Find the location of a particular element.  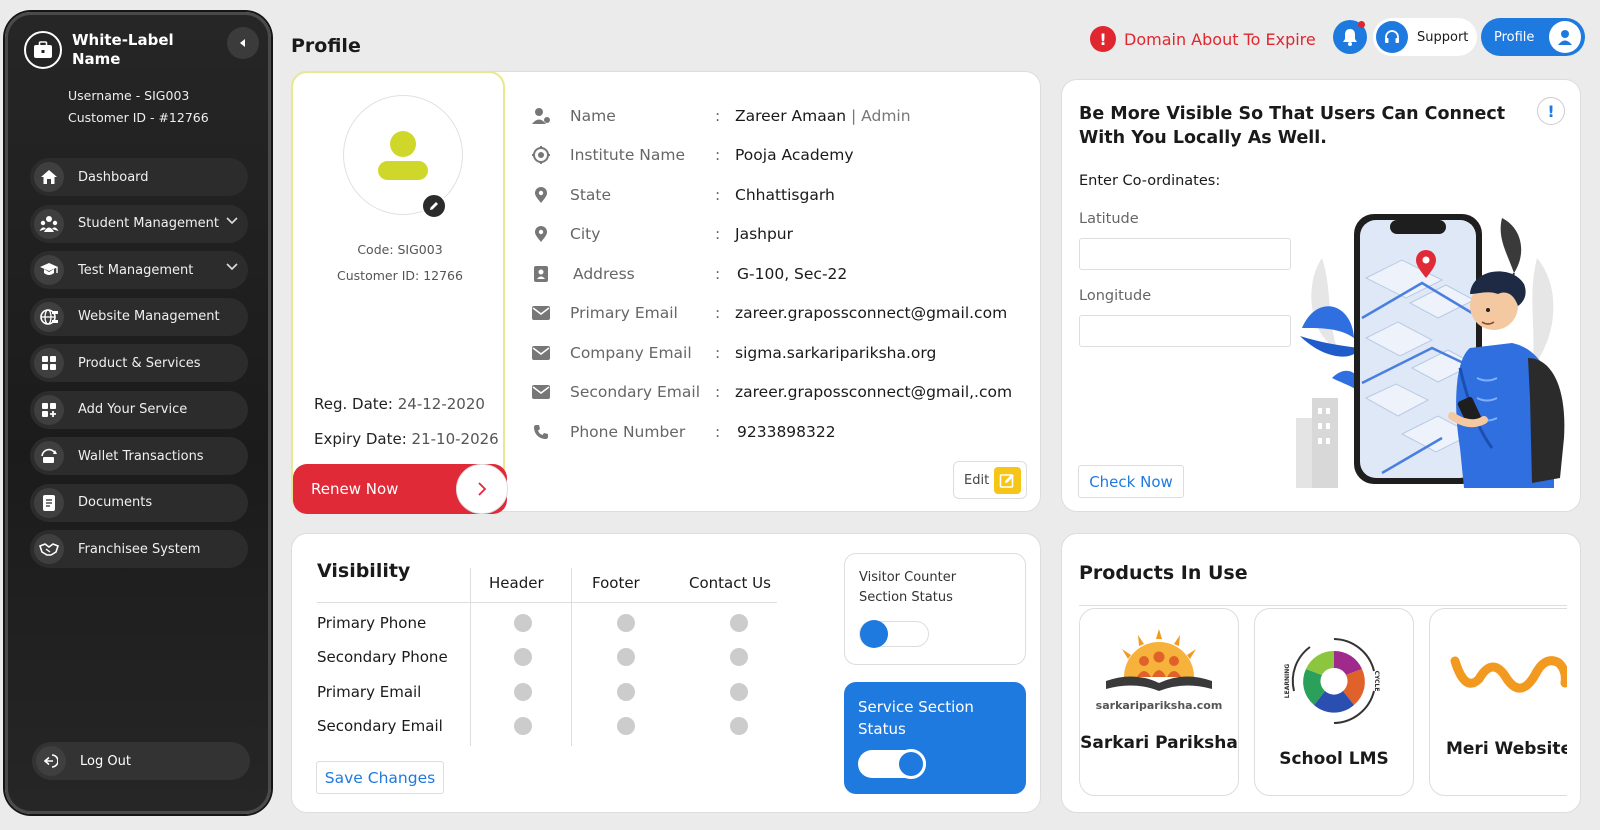

radio-secondary-email-header is located at coordinates (523, 726).